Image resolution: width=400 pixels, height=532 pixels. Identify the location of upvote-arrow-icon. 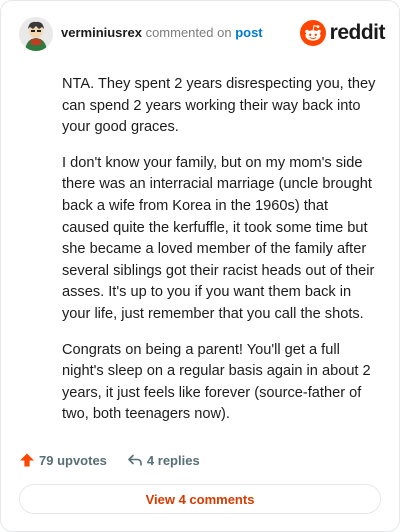
(27, 460).